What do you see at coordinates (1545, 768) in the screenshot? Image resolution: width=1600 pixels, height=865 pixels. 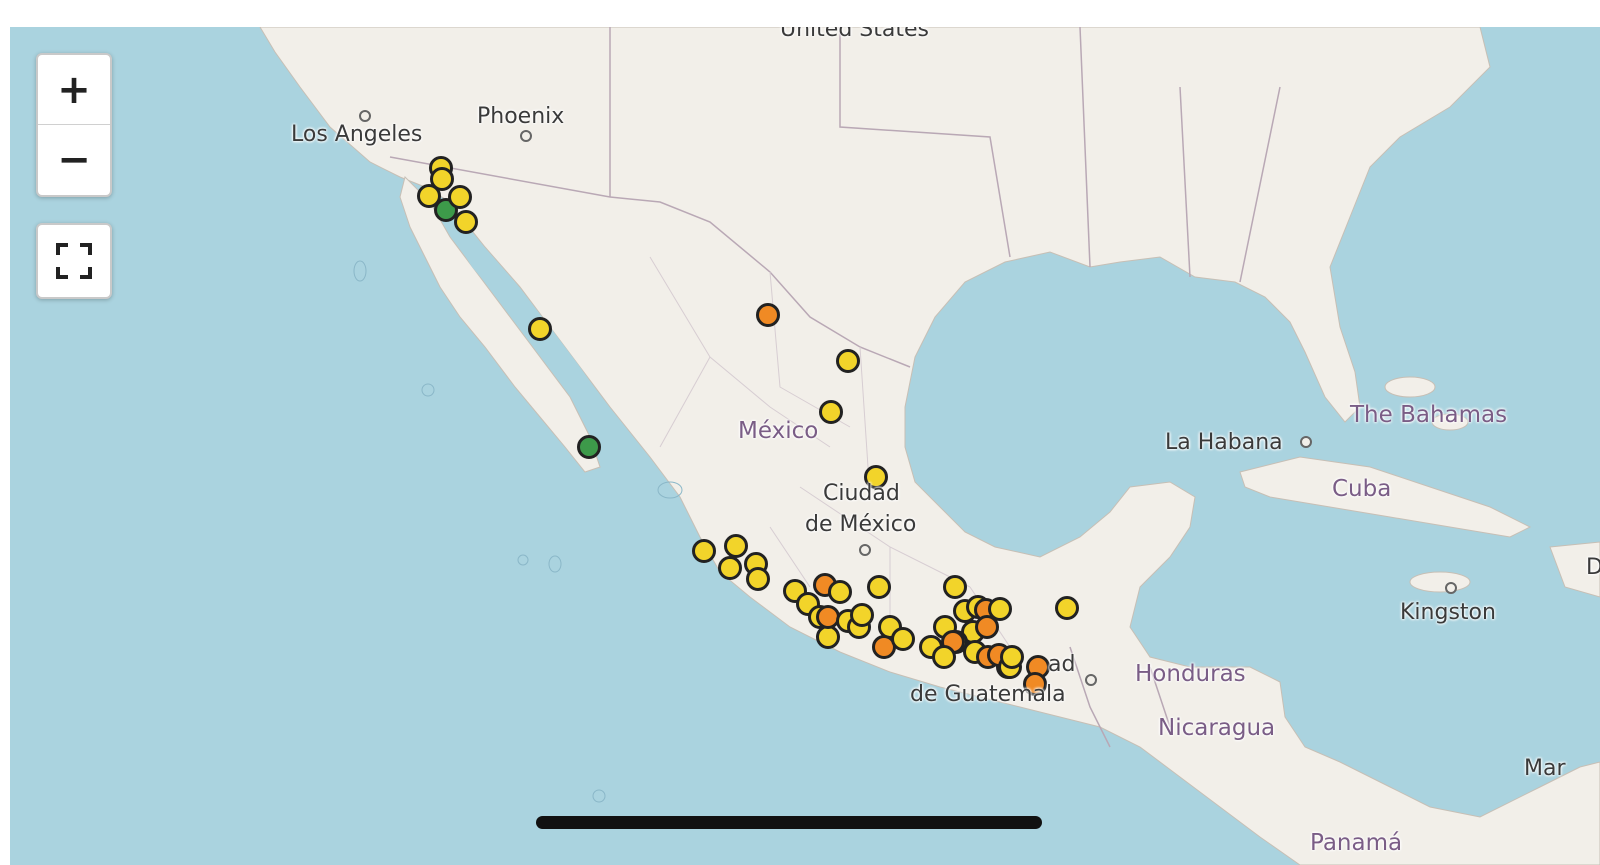 I see `label-mar: Mar` at bounding box center [1545, 768].